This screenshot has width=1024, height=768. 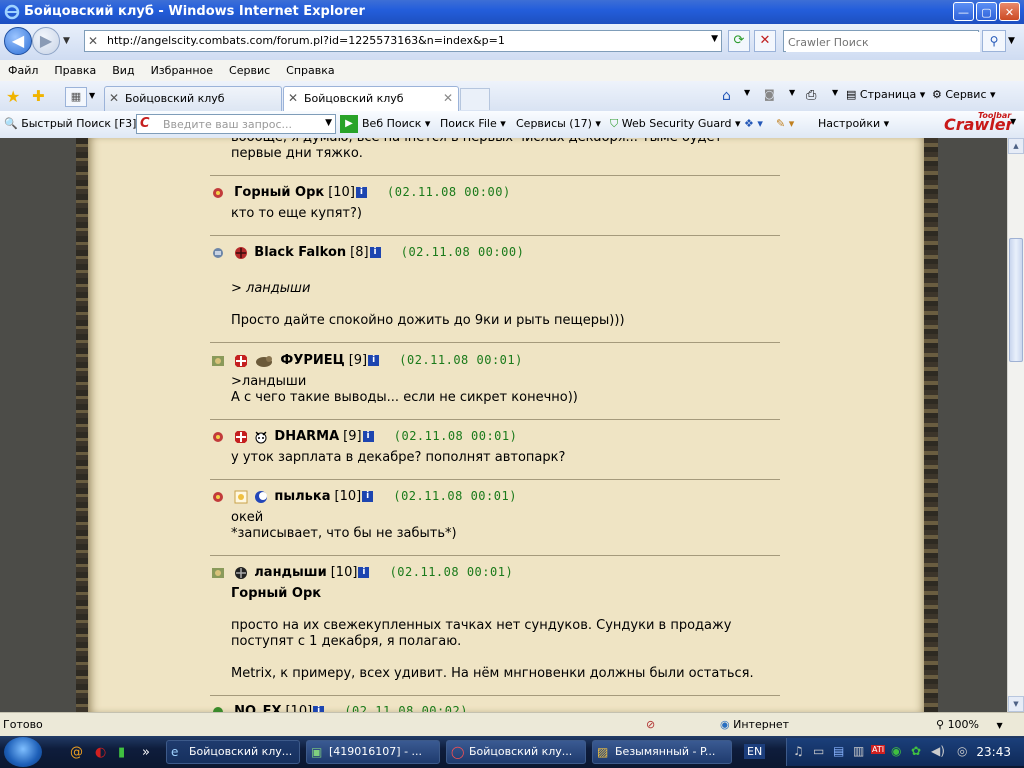 What do you see at coordinates (371, 98) in the screenshot?
I see `tab-2: ✕ Бойцовский клуб ✕` at bounding box center [371, 98].